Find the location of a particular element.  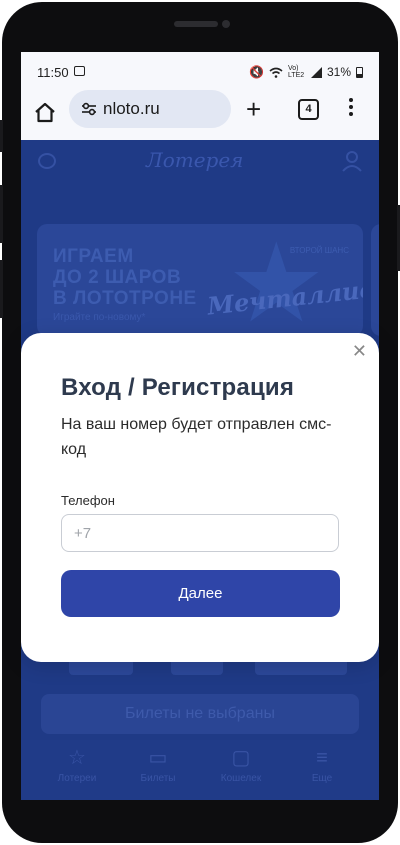

home-icon is located at coordinates (45, 113).